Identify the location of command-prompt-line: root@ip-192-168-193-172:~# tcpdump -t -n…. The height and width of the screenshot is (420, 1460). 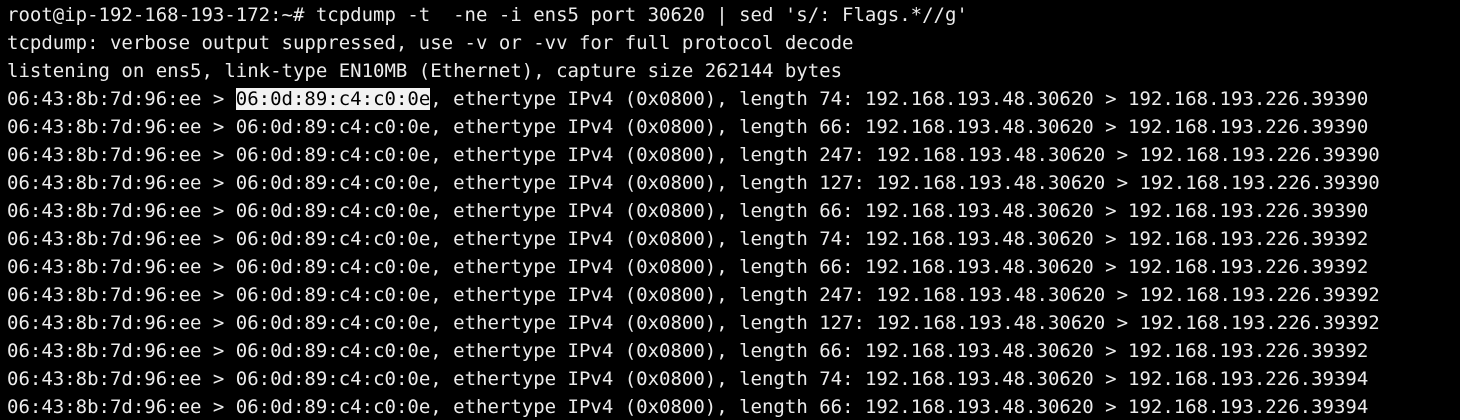
(487, 15).